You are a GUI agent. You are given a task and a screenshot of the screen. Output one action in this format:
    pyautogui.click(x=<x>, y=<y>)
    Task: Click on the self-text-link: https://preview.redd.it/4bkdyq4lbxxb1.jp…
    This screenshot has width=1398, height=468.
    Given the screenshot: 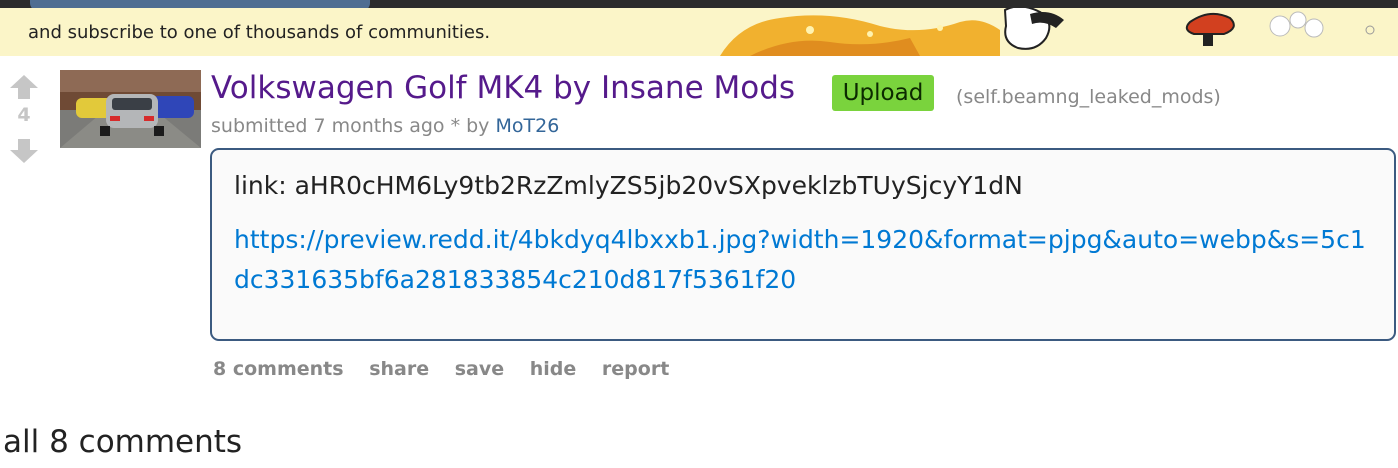 What is the action you would take?
    pyautogui.click(x=803, y=260)
    